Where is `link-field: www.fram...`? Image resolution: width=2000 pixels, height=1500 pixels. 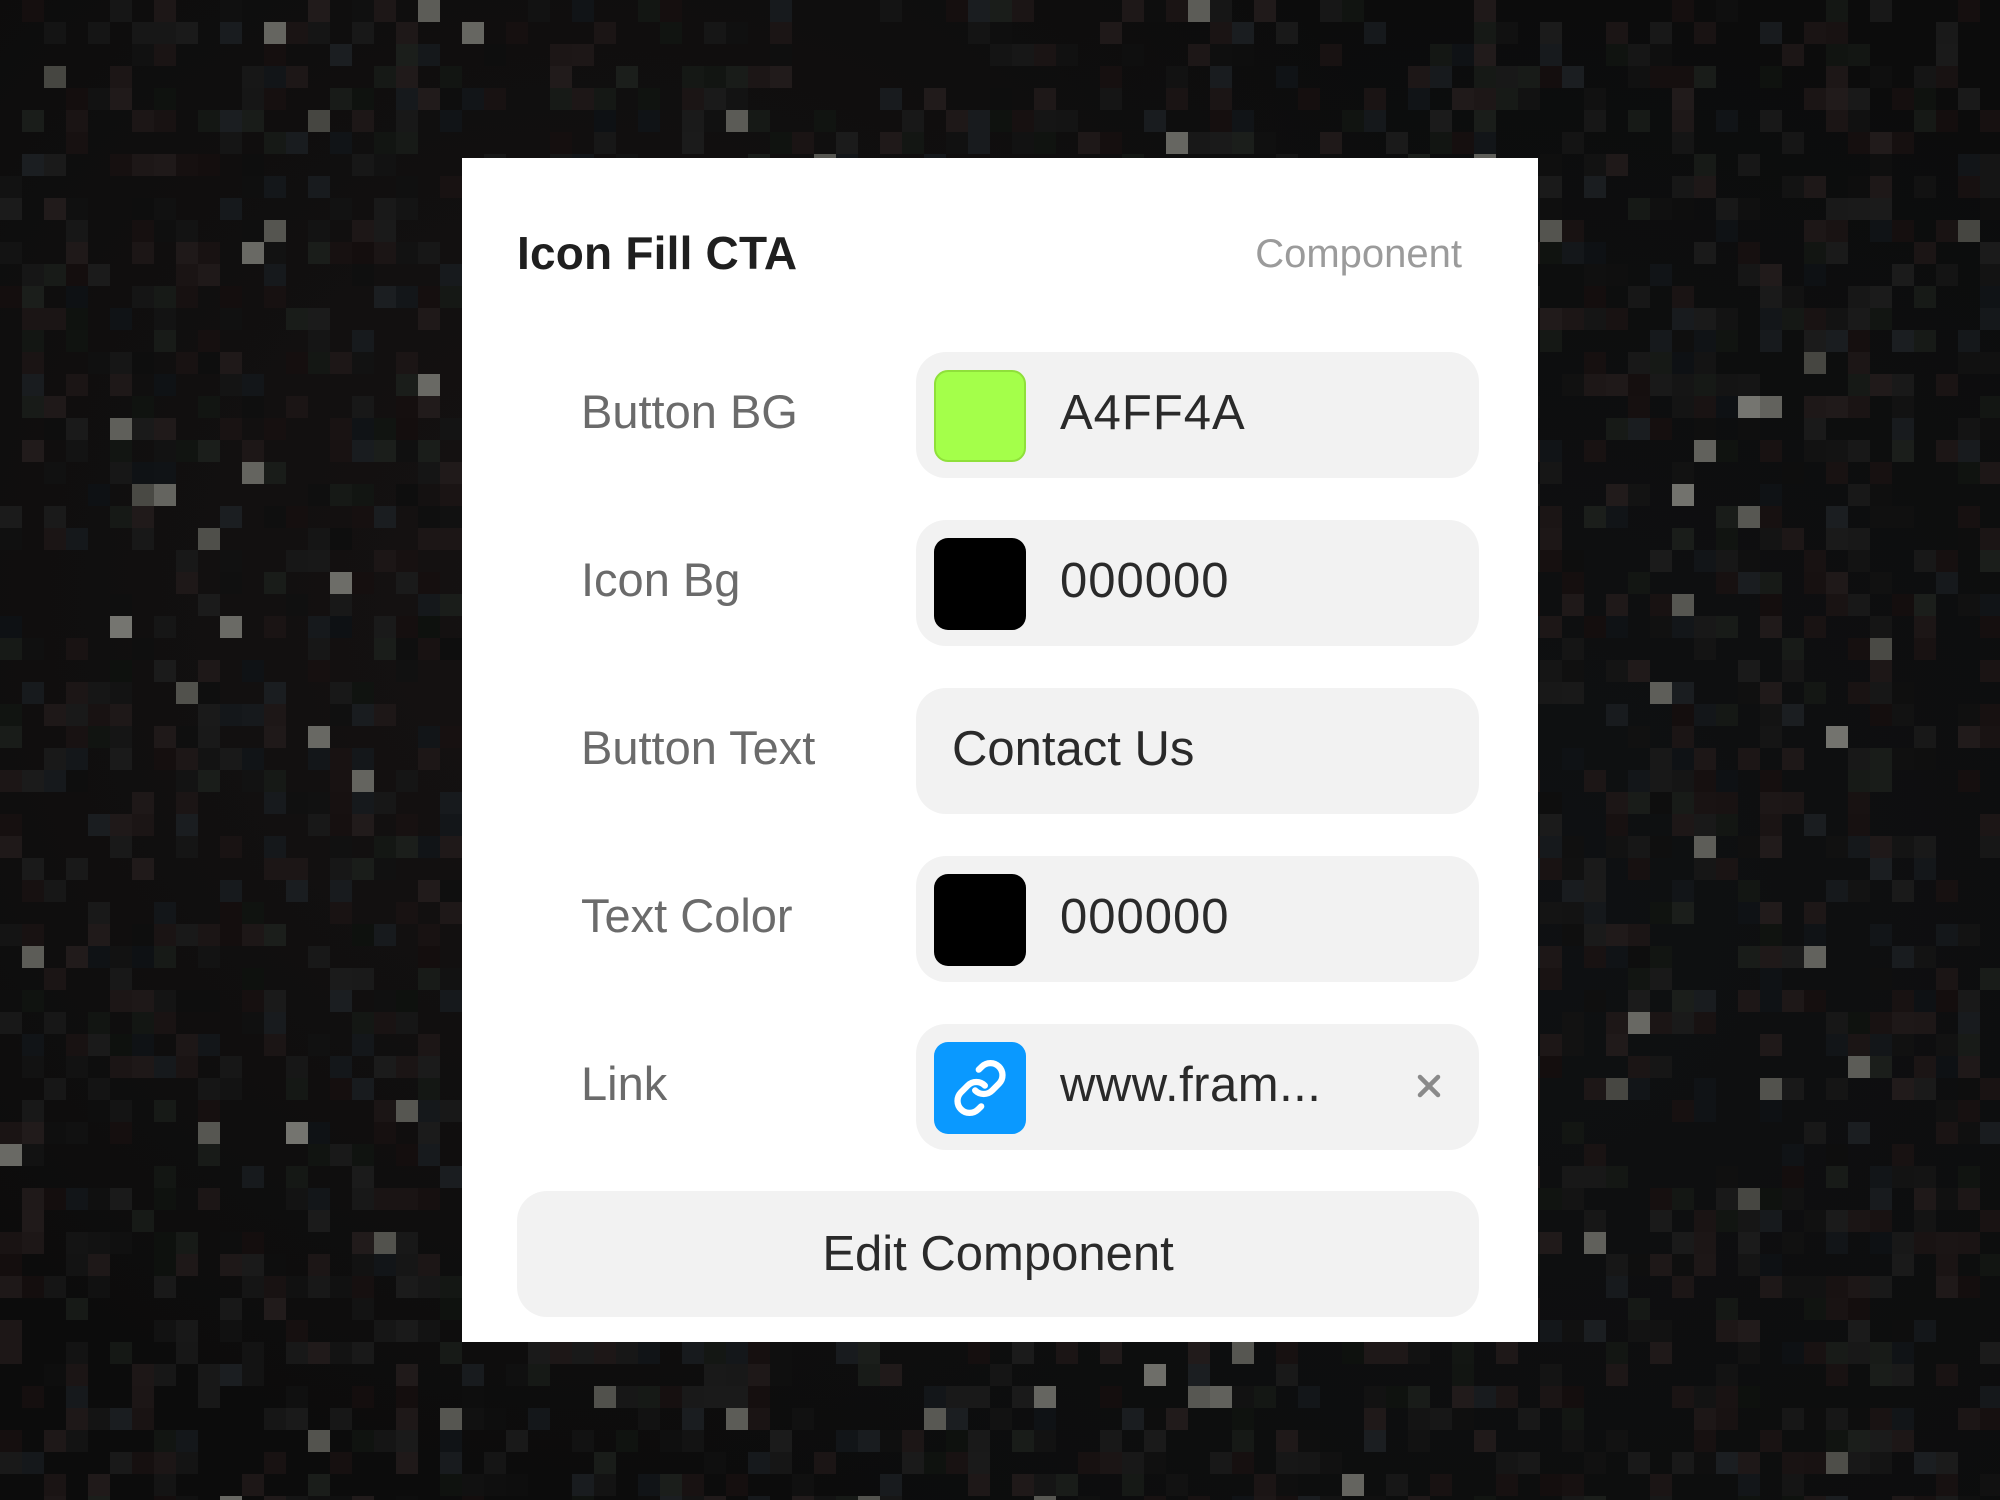 link-field: www.fram... is located at coordinates (1197, 1087).